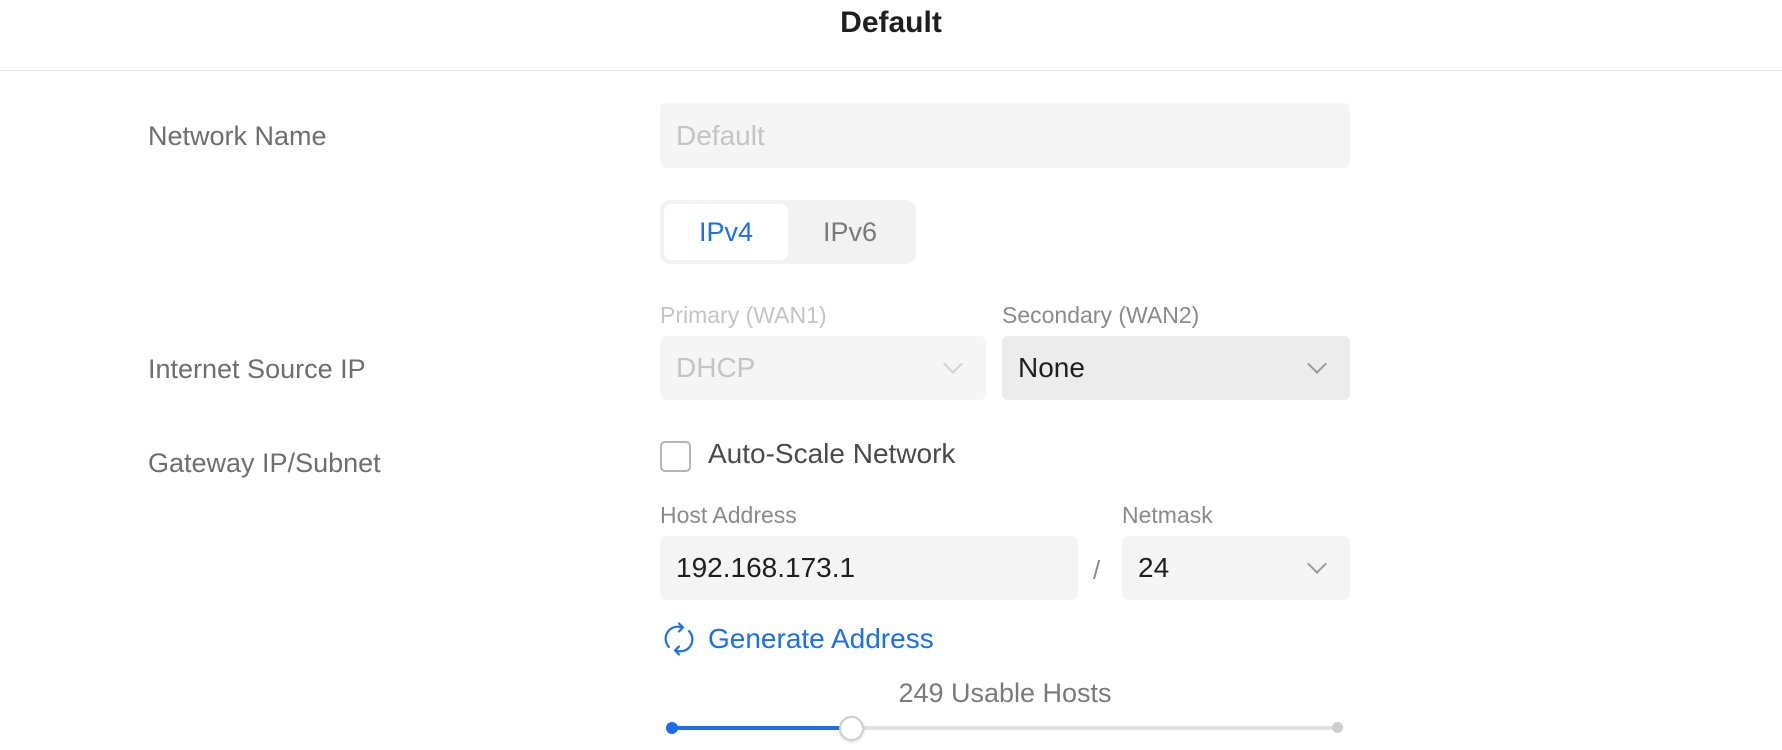 The height and width of the screenshot is (750, 1782). I want to click on host-address-label: Host Address, so click(728, 515).